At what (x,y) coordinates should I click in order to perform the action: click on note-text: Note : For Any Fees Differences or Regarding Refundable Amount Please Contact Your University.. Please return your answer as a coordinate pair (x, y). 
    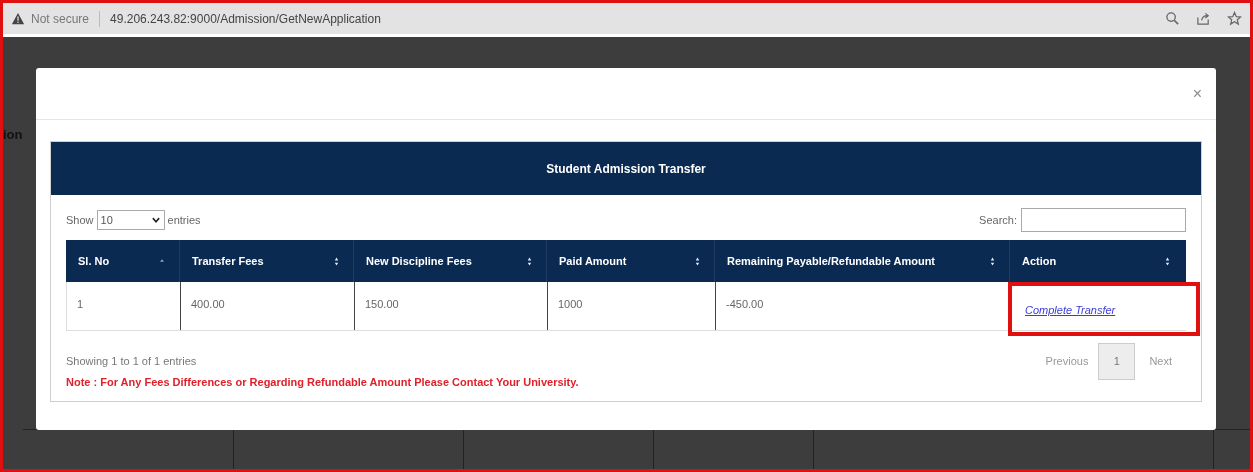
    Looking at the image, I should click on (323, 382).